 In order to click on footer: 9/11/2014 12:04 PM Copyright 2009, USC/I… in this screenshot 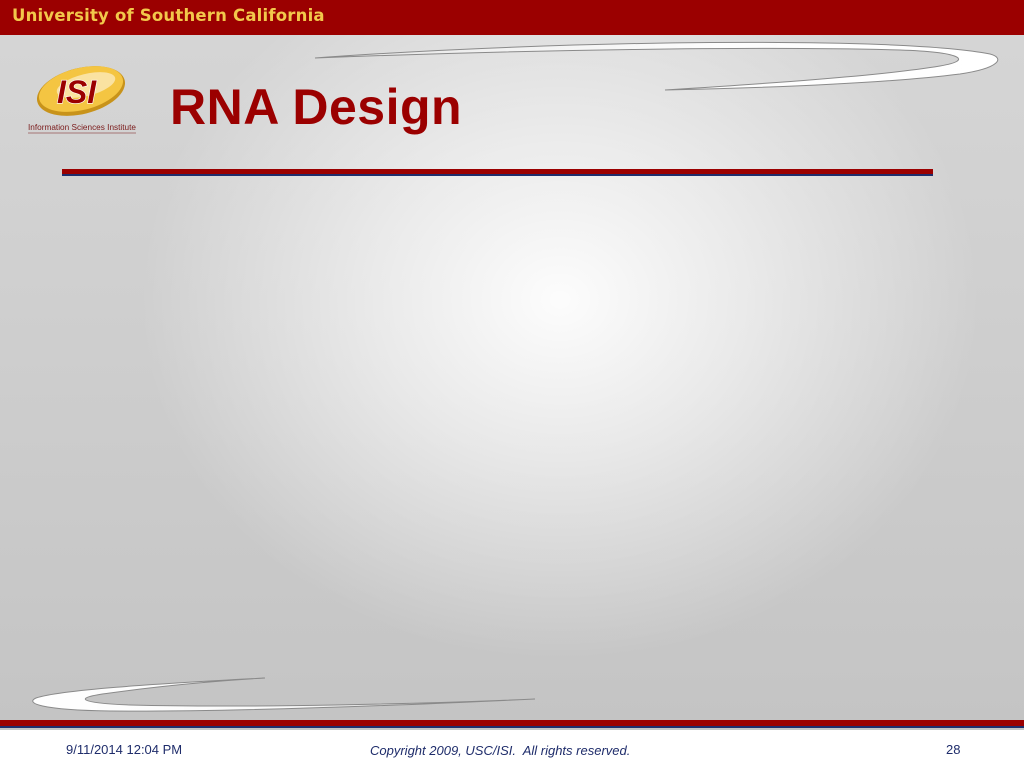, I will do `click(512, 749)`.